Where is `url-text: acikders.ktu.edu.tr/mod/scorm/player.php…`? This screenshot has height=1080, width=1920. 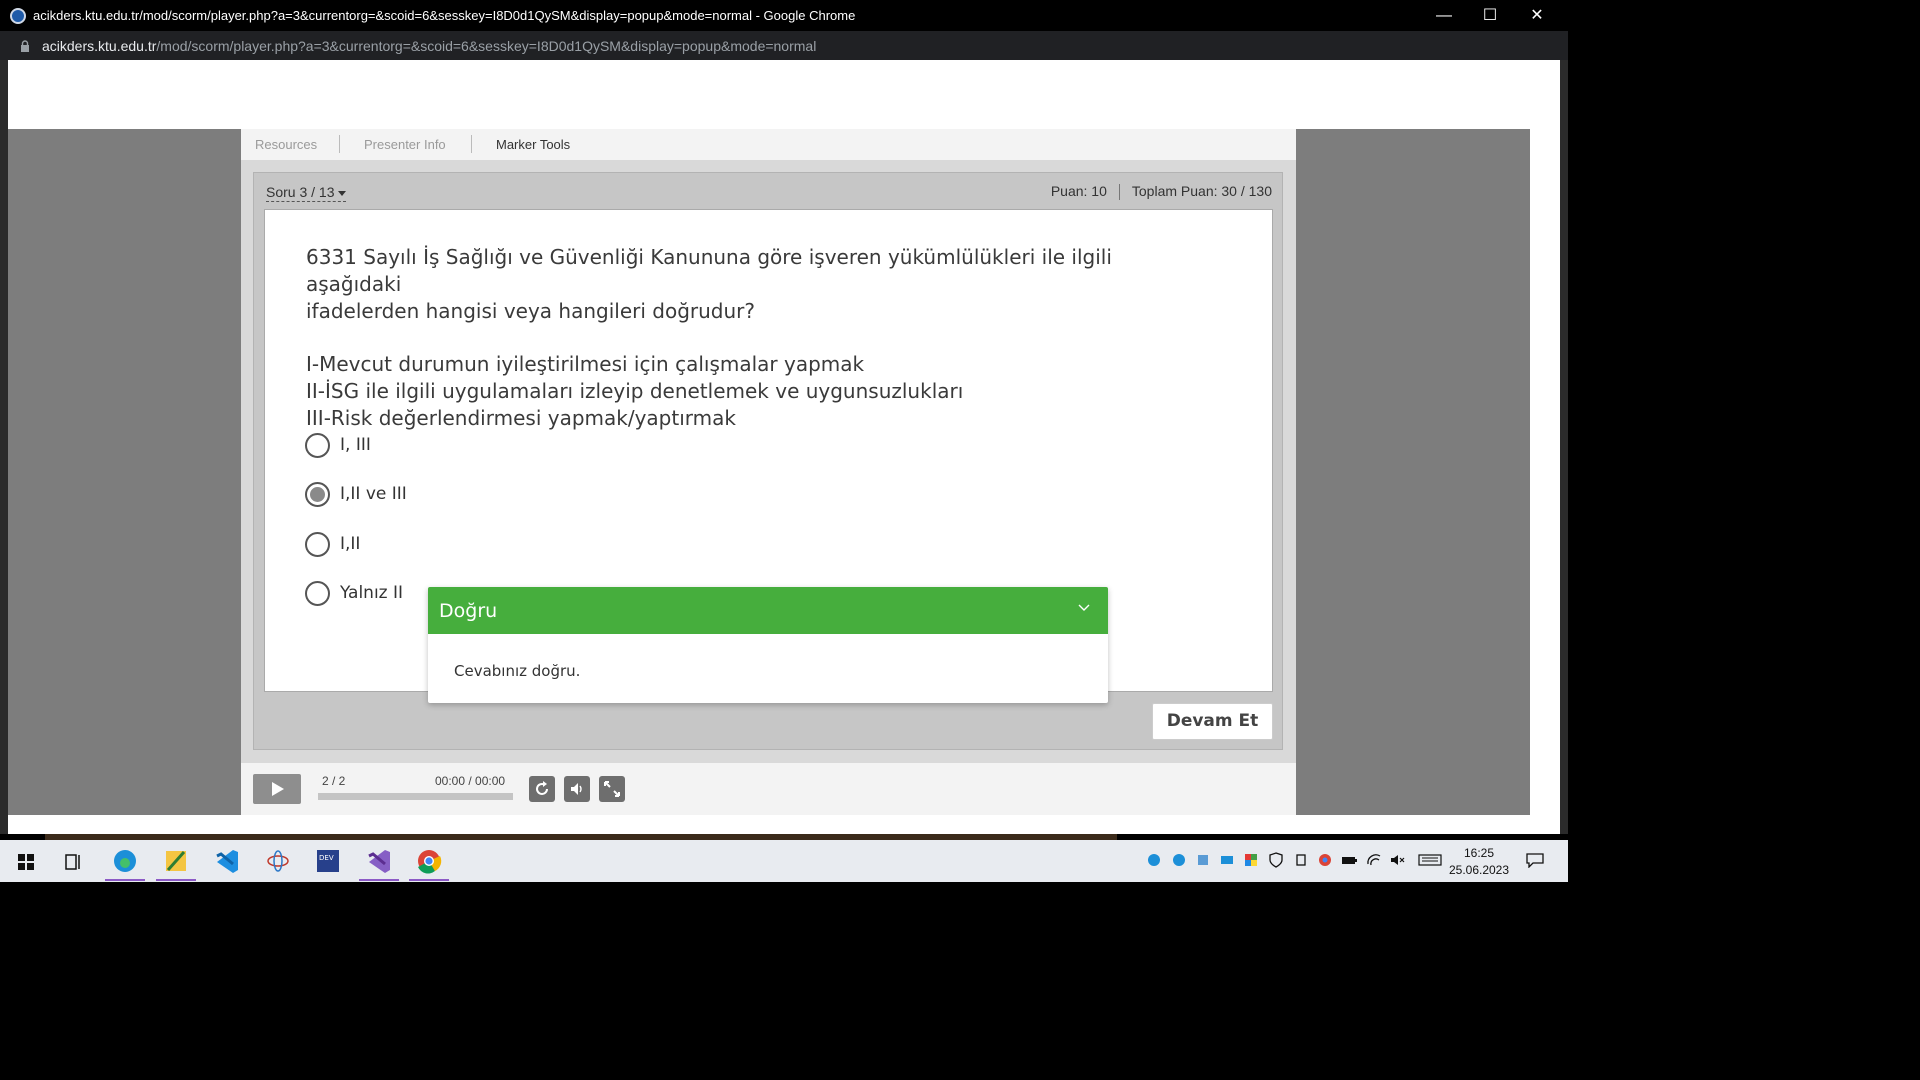
url-text: acikders.ktu.edu.tr/mod/scorm/player.php… is located at coordinates (429, 46).